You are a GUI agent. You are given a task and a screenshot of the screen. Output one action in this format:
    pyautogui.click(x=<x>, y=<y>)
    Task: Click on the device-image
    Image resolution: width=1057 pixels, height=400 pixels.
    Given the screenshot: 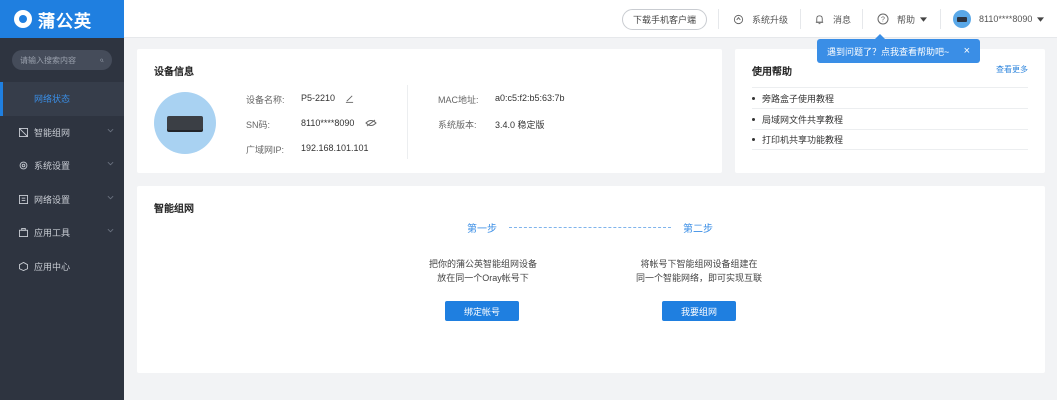 What is the action you would take?
    pyautogui.click(x=185, y=123)
    